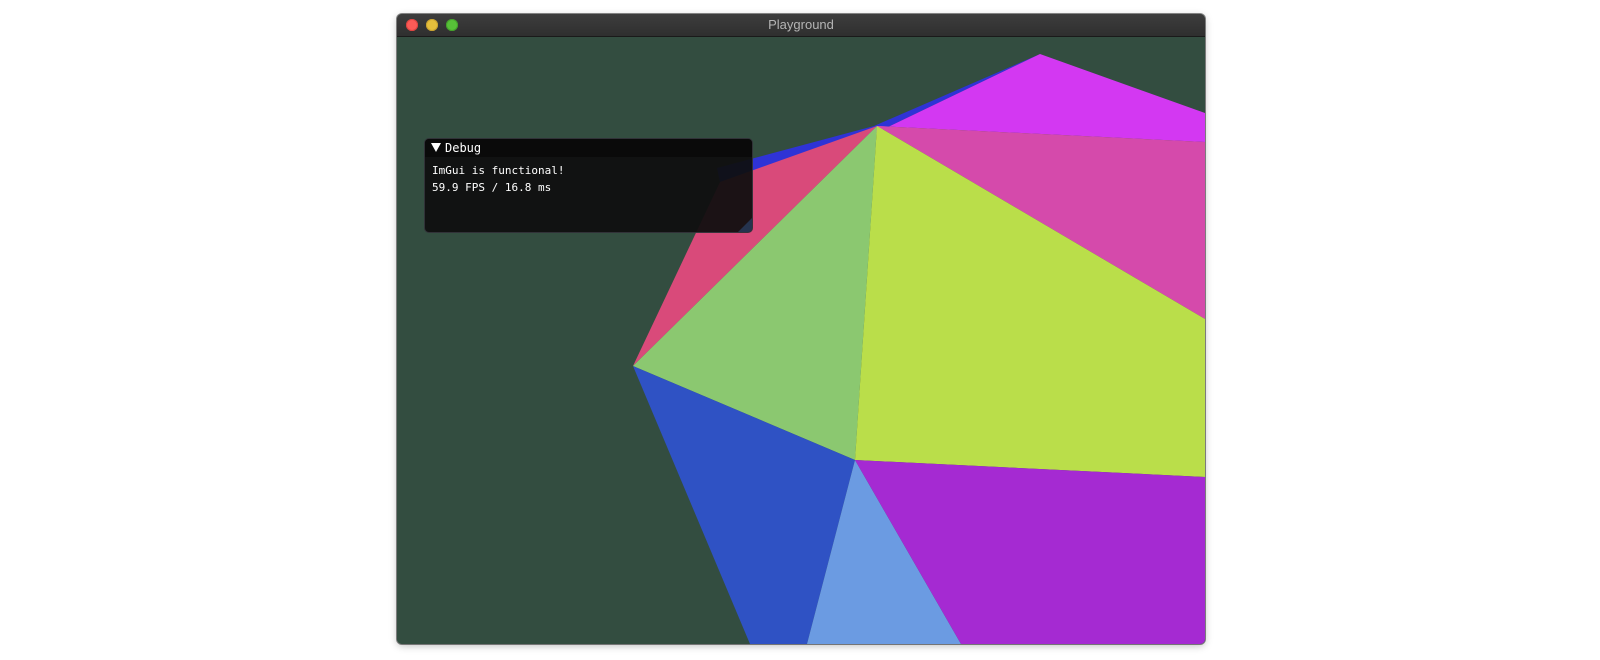 This screenshot has height=660, width=1600. What do you see at coordinates (436, 147) in the screenshot?
I see `triangle-down-icon` at bounding box center [436, 147].